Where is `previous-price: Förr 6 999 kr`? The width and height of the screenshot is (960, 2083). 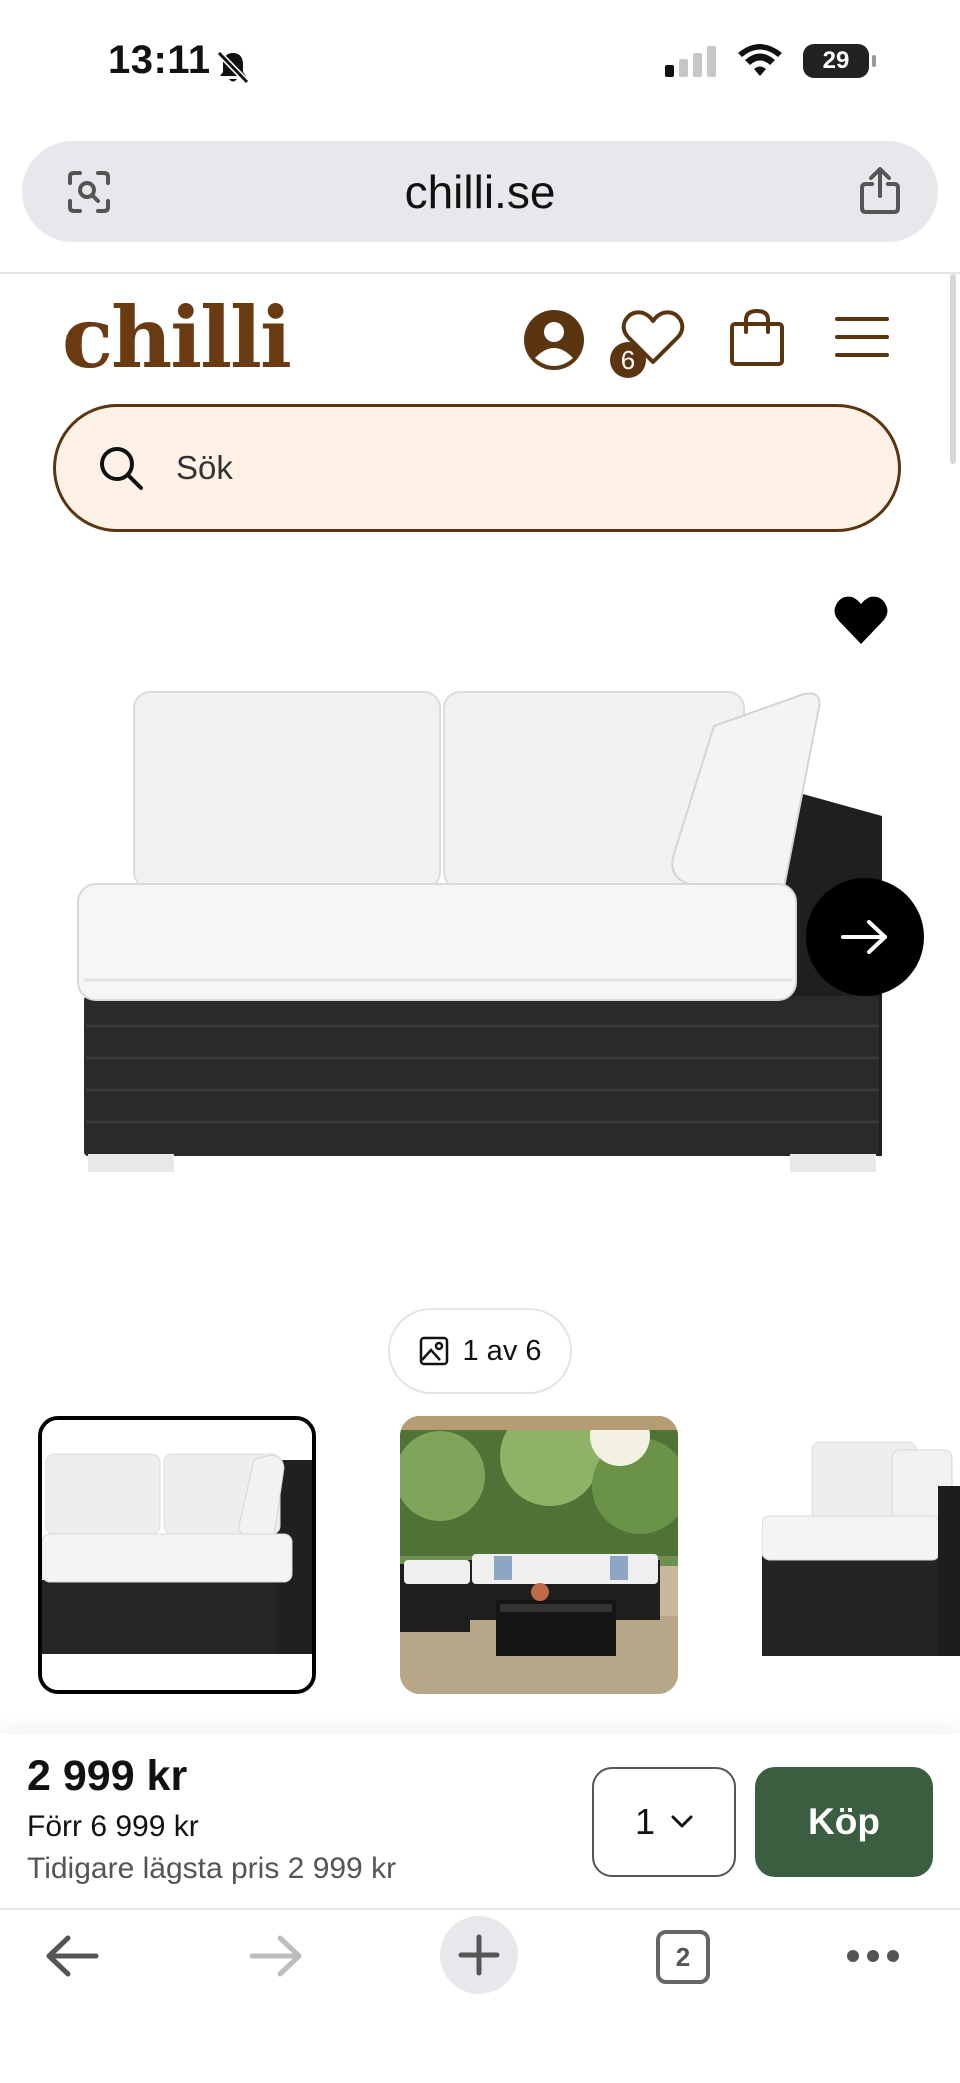
previous-price: Förr 6 999 kr is located at coordinates (113, 1826).